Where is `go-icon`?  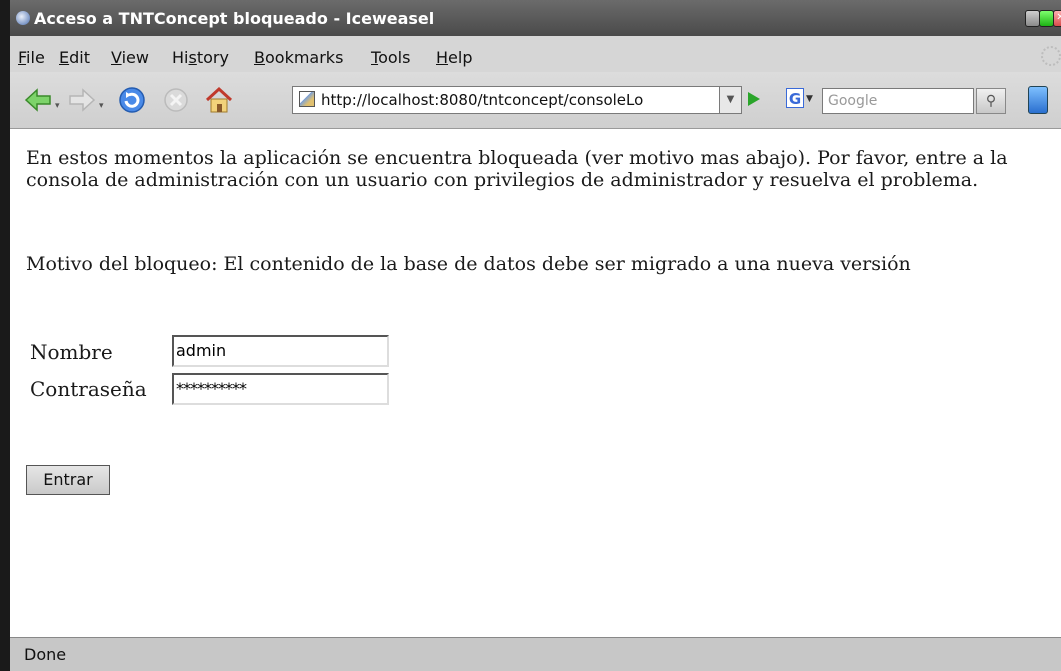 go-icon is located at coordinates (754, 99).